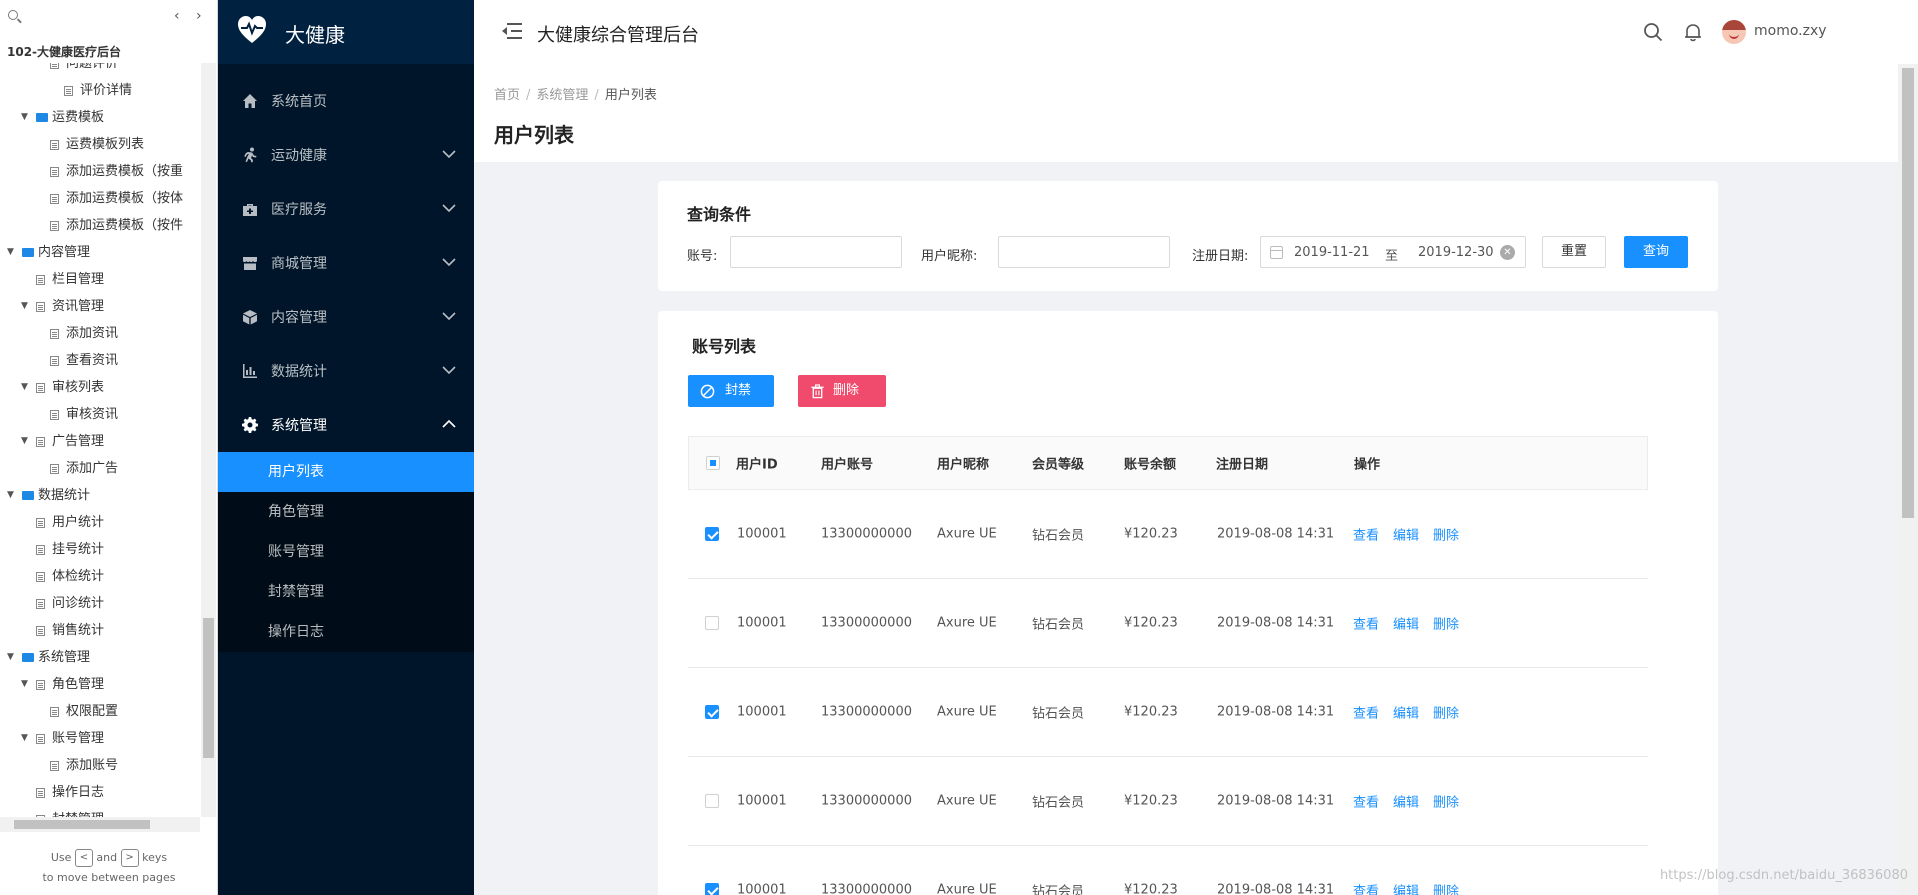  I want to click on tree-horizontal-scrollbar, so click(100, 824).